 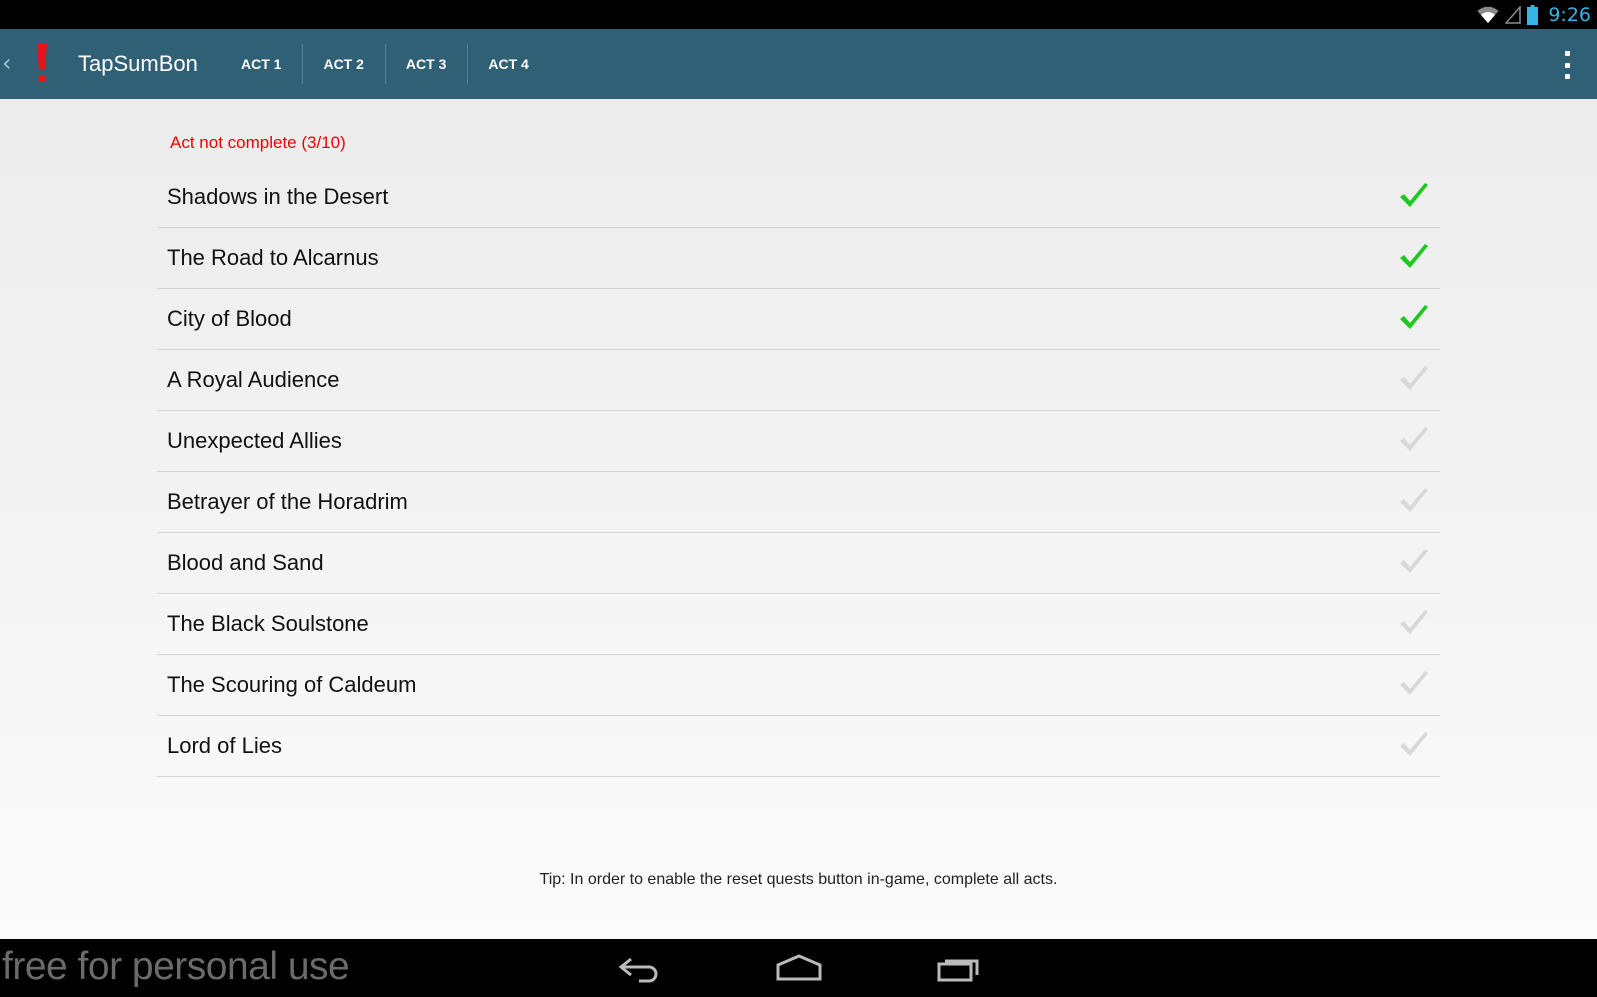 I want to click on watermark-text: free for personal use, so click(x=176, y=966).